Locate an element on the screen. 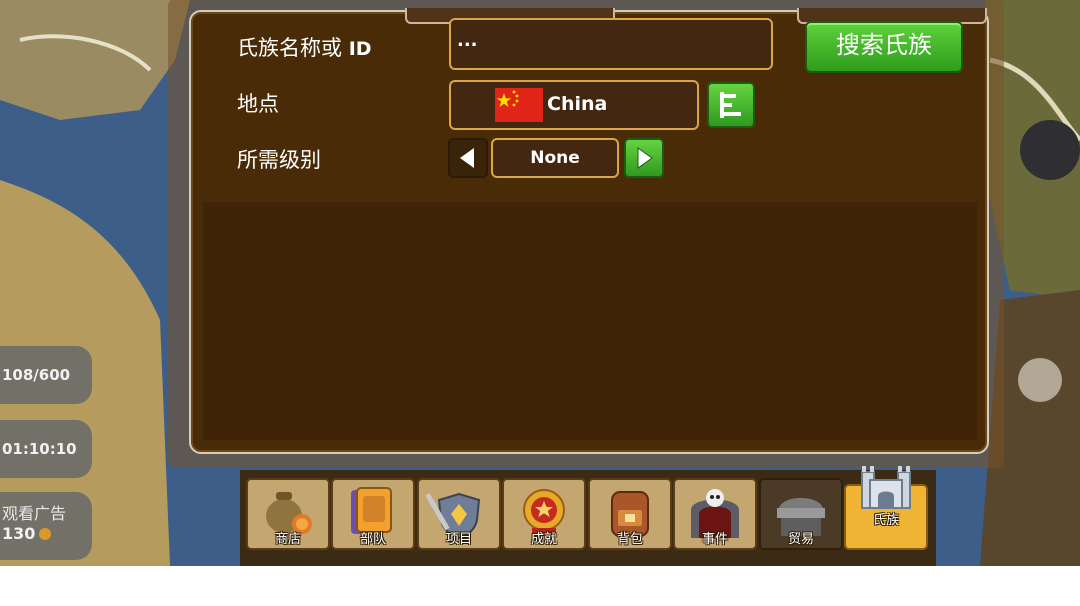 The height and width of the screenshot is (606, 1080). nav-tab-items: 项目 is located at coordinates (459, 514).